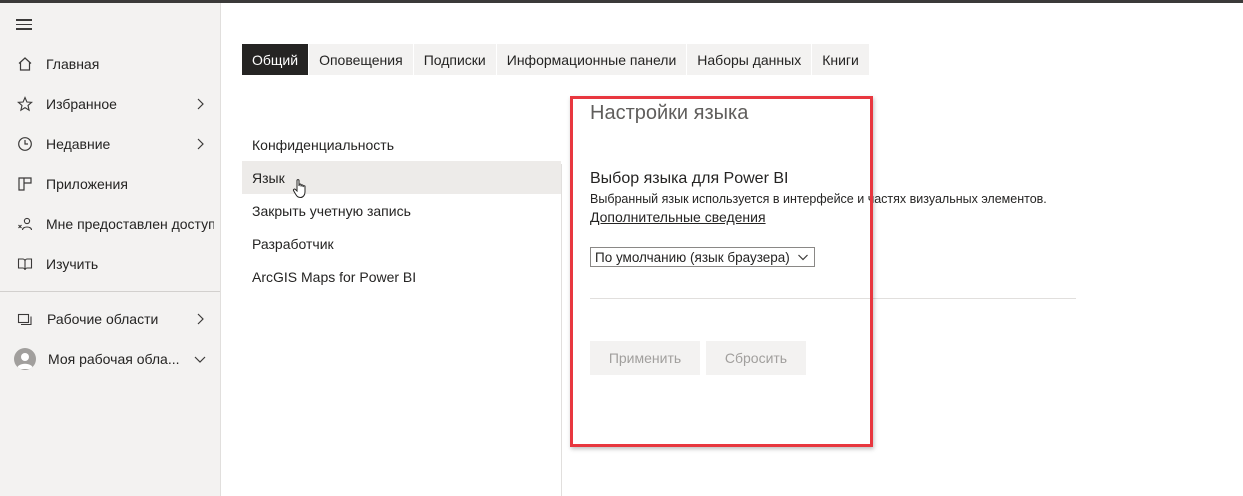 This screenshot has height=496, width=1243. I want to click on sidebar-item-label: Изучить, so click(72, 264).